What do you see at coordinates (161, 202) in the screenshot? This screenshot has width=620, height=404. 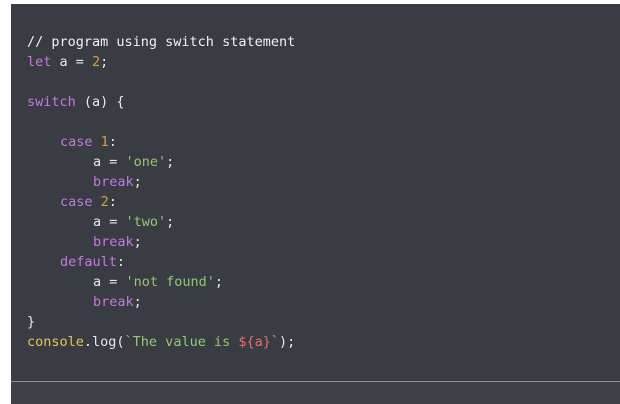 I see `code-line-9: case 2:` at bounding box center [161, 202].